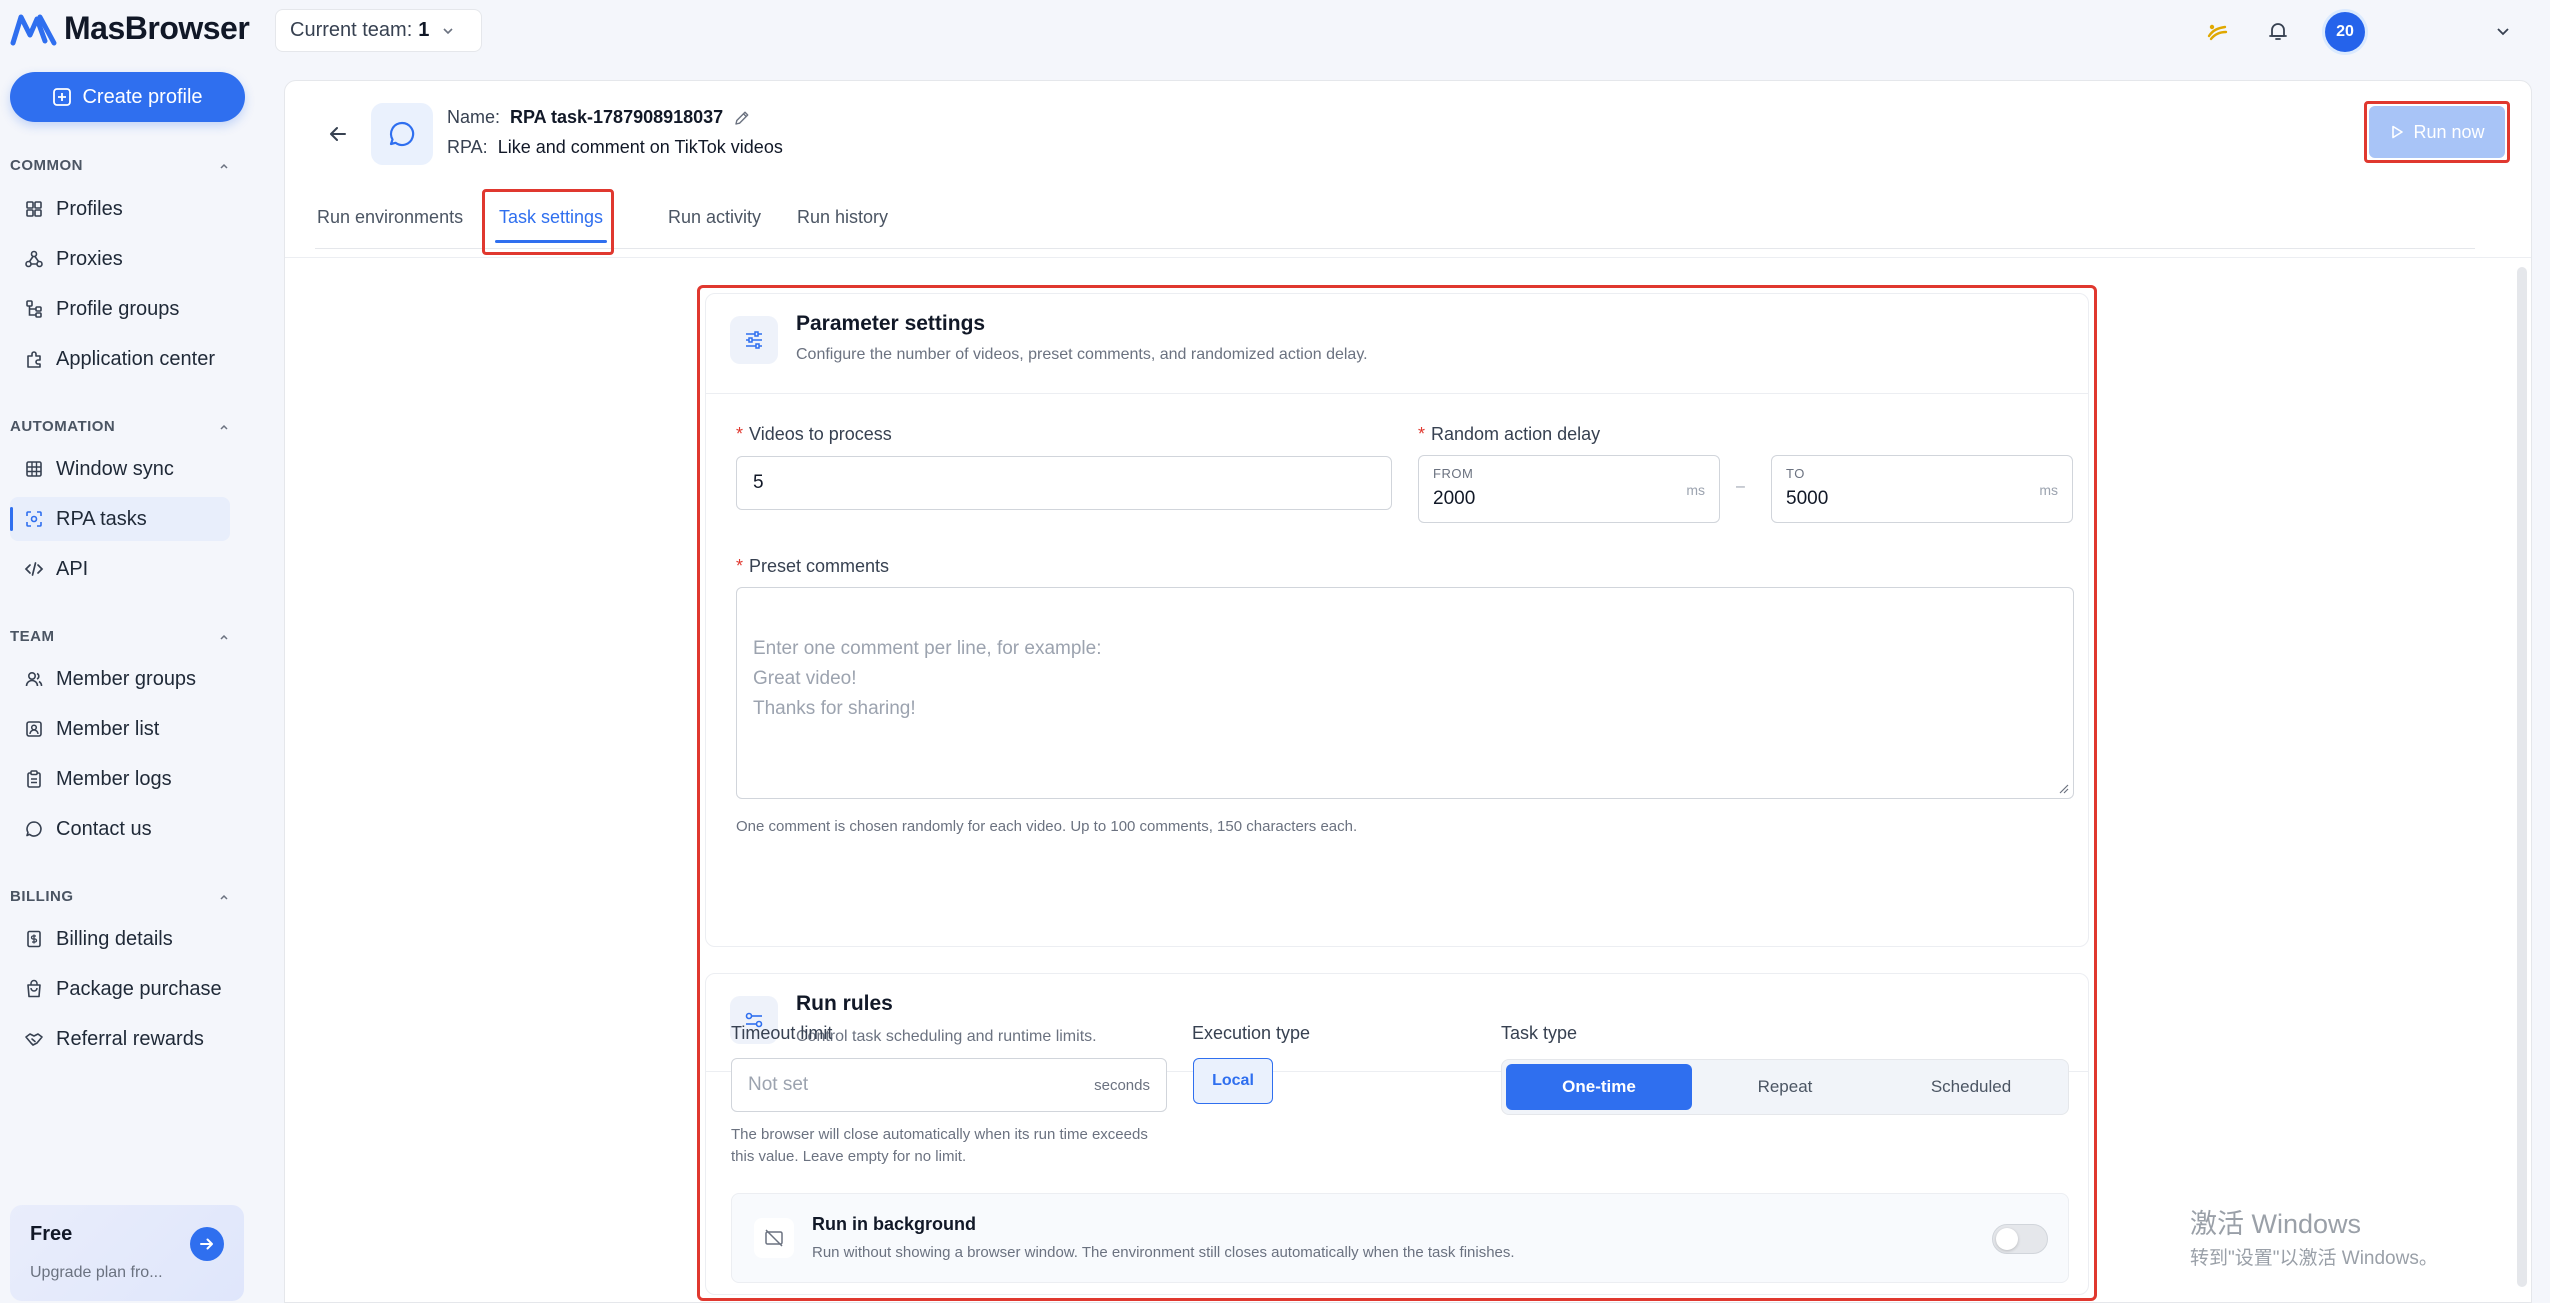 Image resolution: width=2550 pixels, height=1303 pixels. Describe the element at coordinates (34, 519) in the screenshot. I see `scan-target-icon` at that location.